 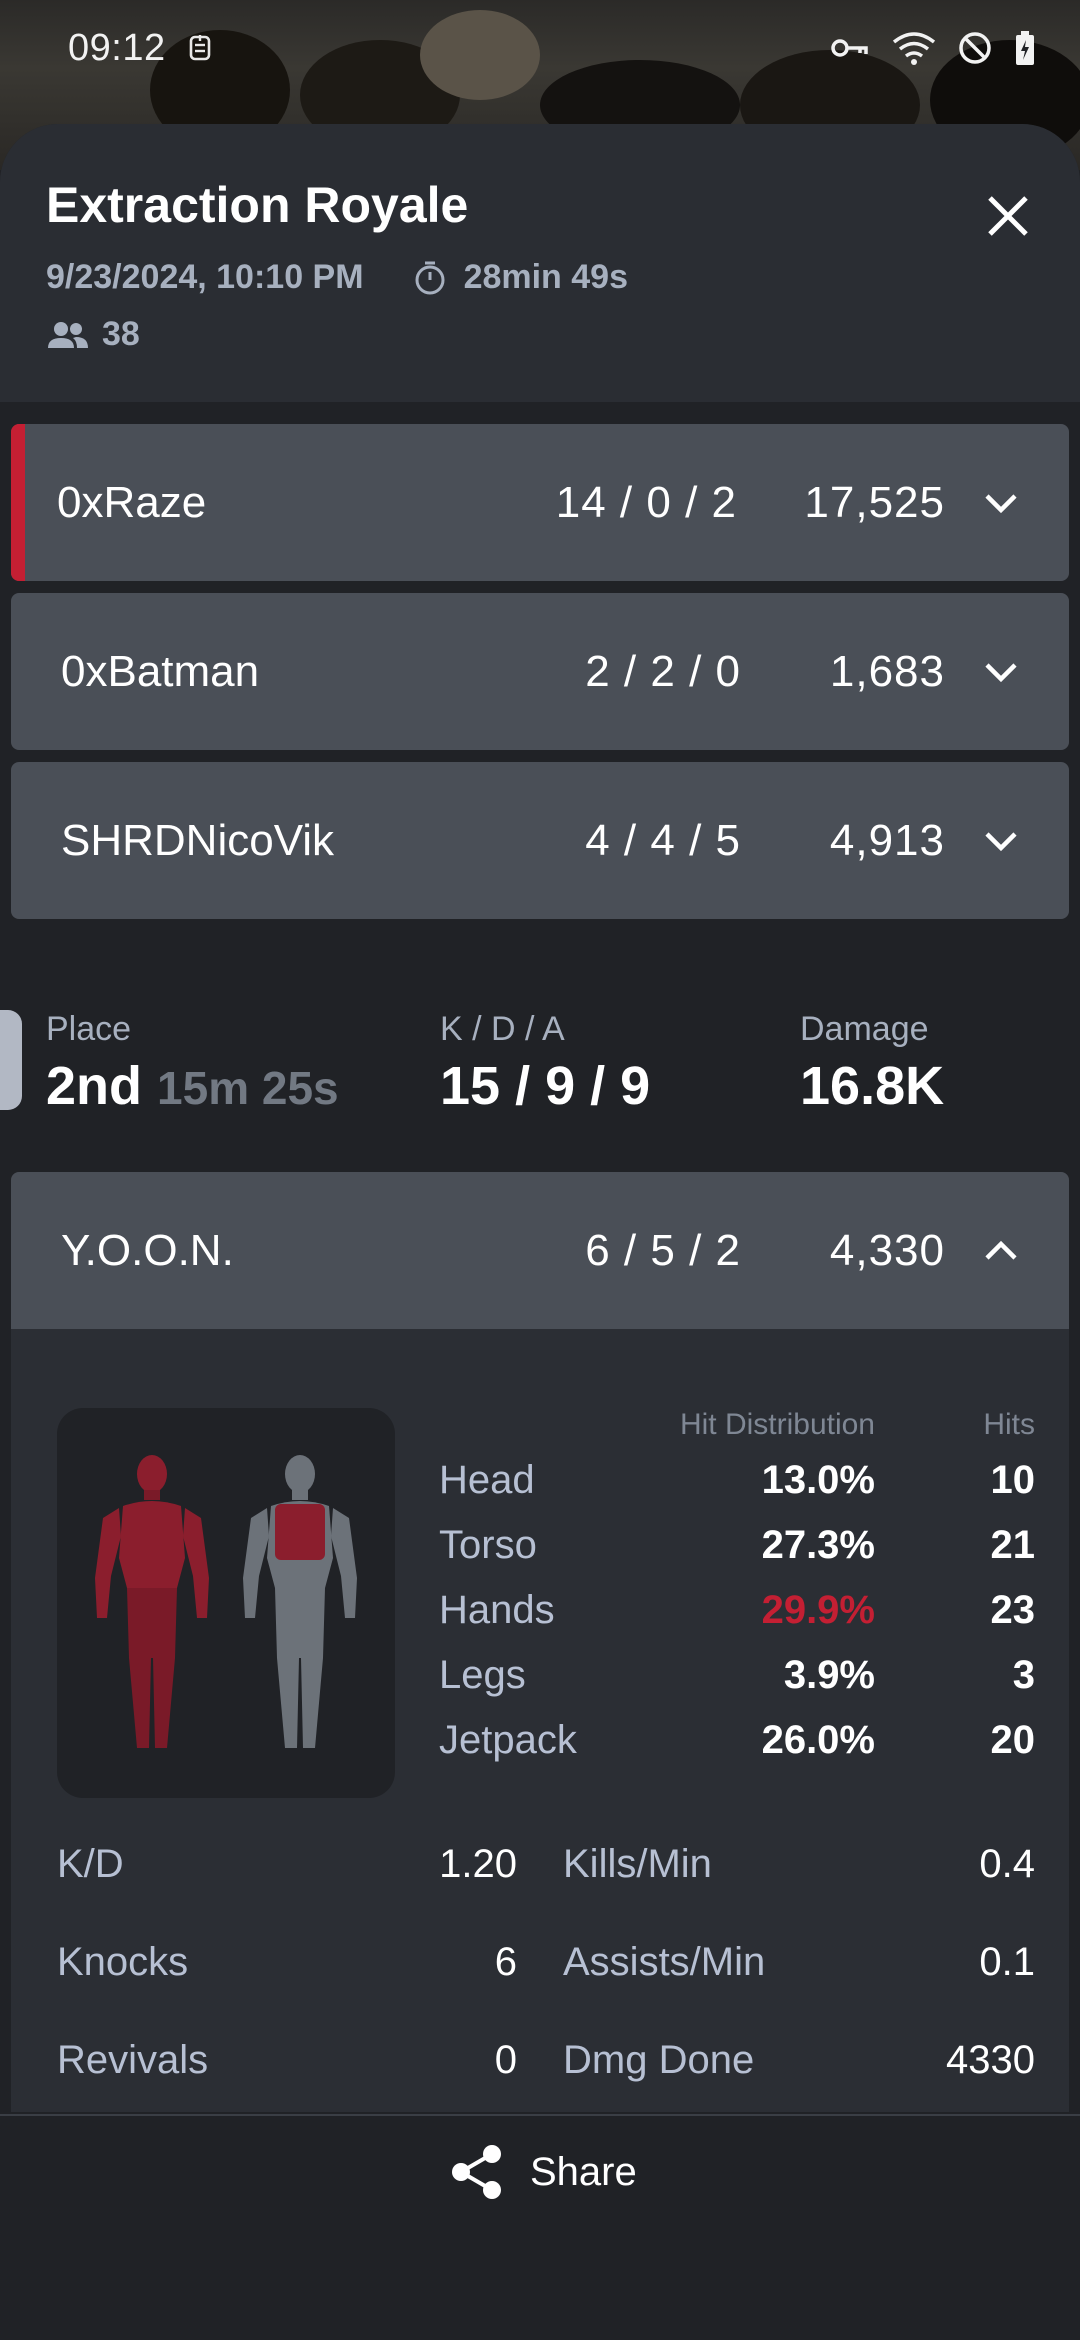 I want to click on teammate-damage: 4,913, so click(x=887, y=840).